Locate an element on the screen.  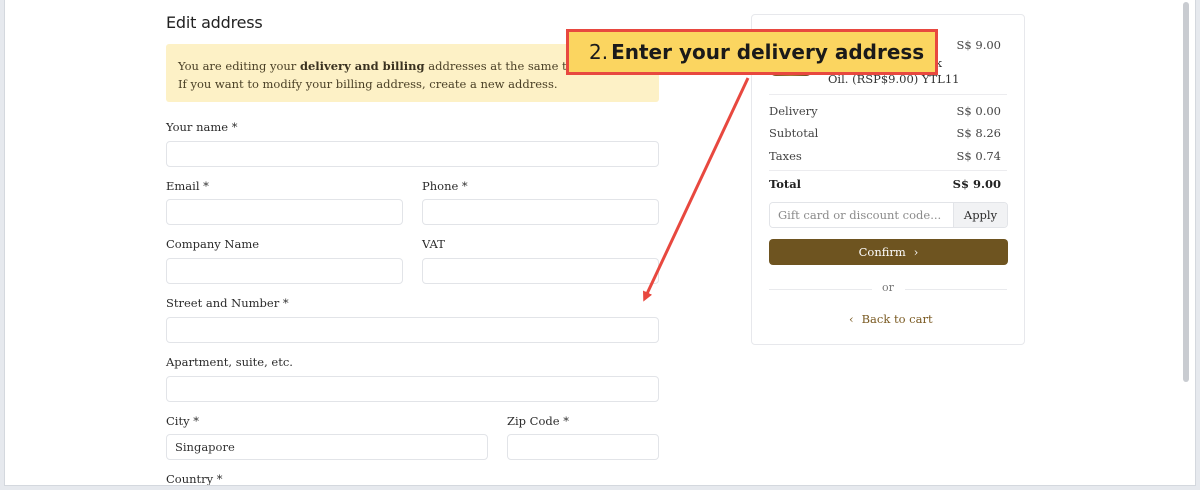
annotation-arrow-icon is located at coordinates (696, 189).